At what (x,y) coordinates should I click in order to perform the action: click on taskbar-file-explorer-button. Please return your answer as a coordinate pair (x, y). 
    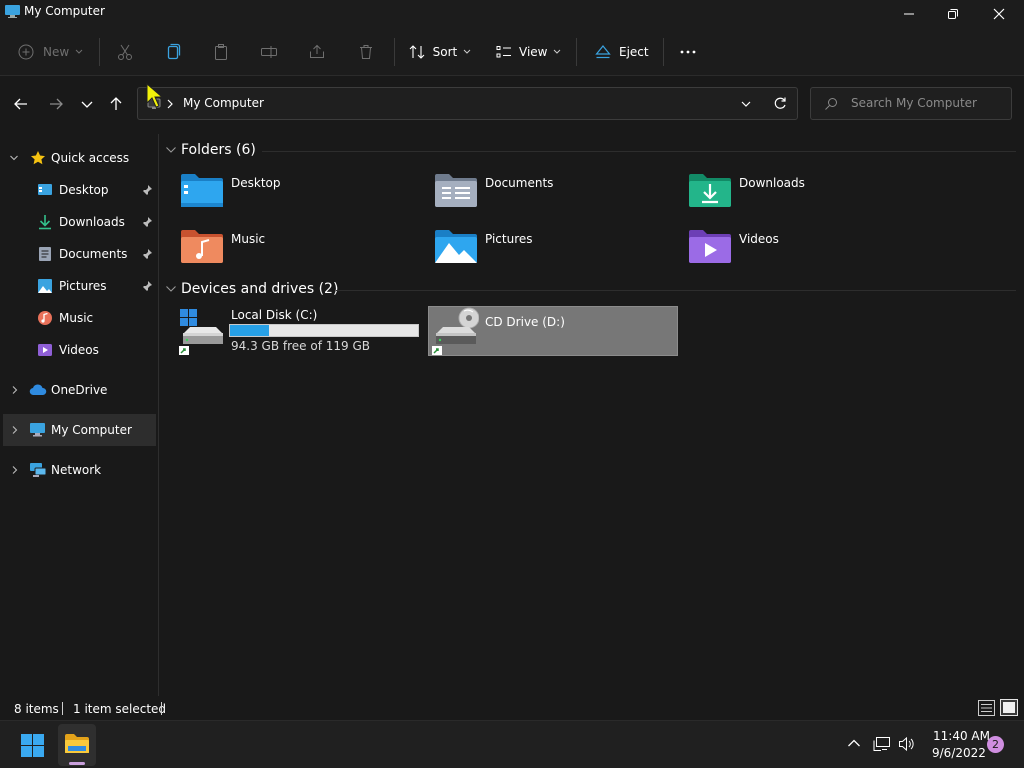
    Looking at the image, I should click on (77, 745).